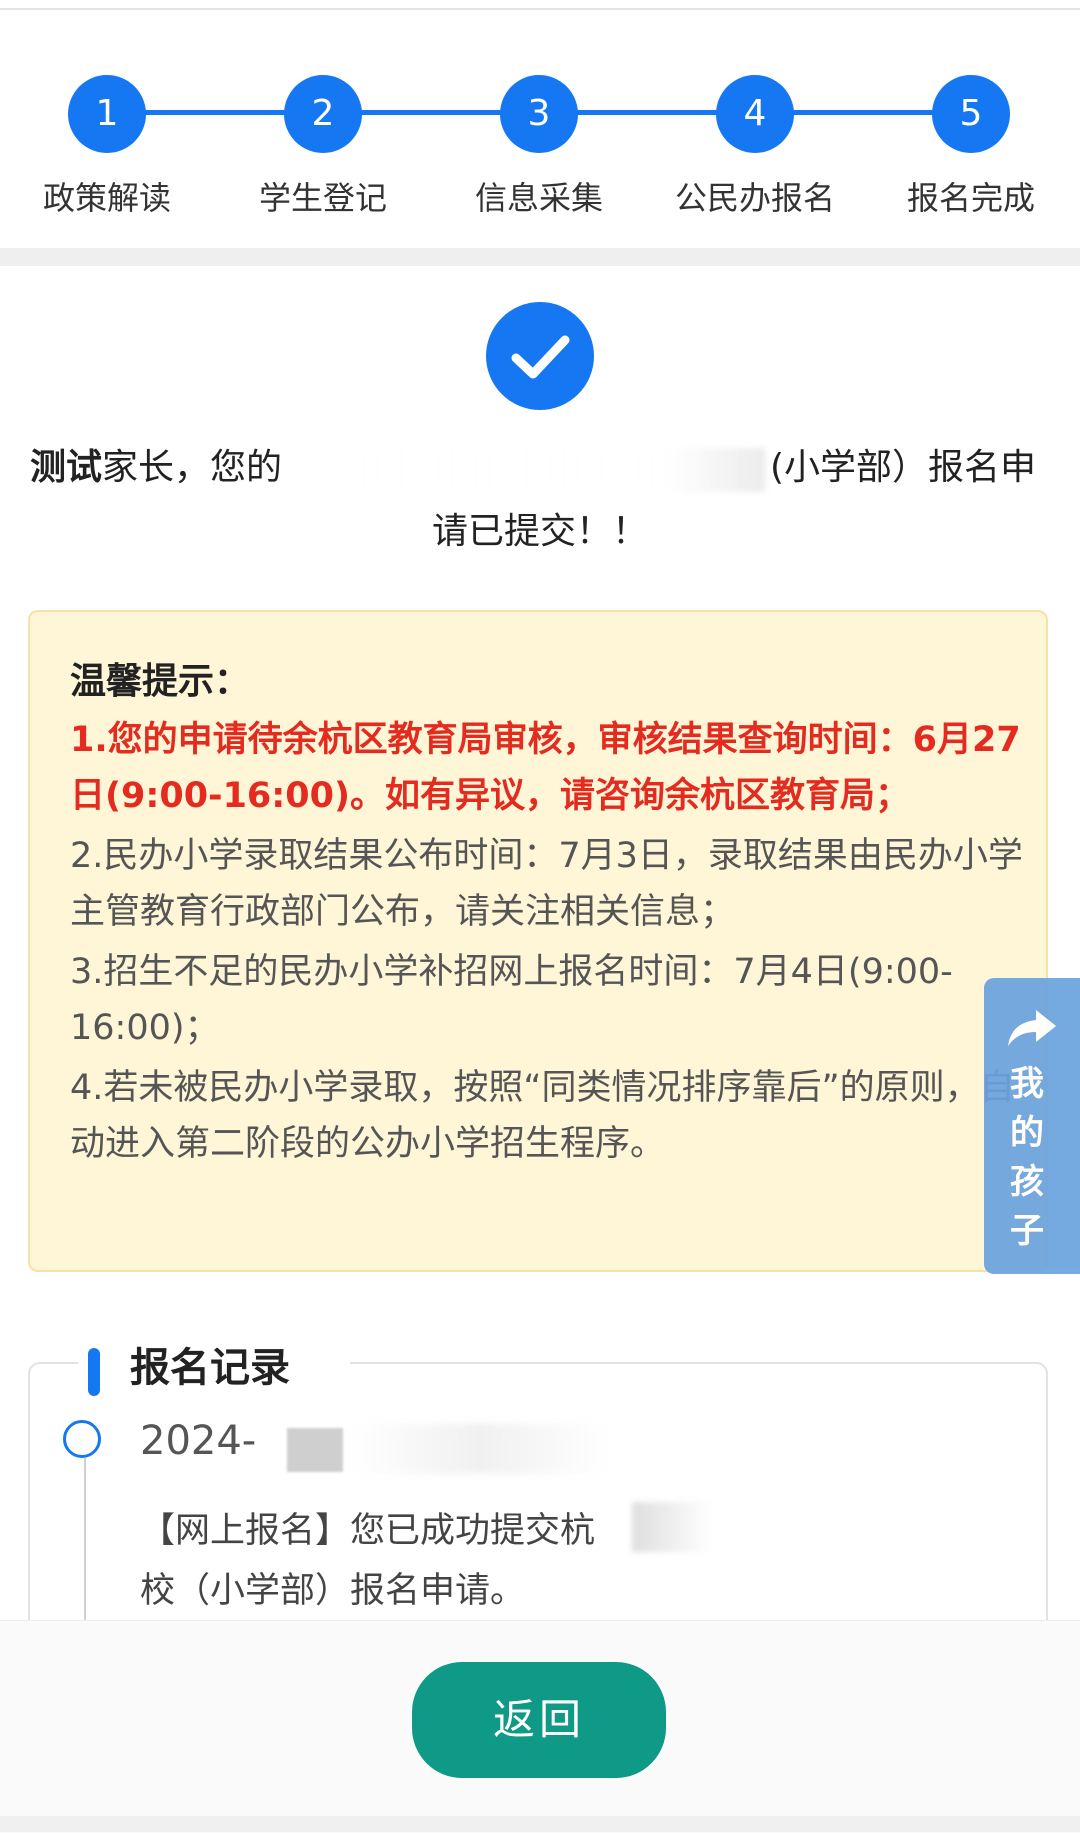 The height and width of the screenshot is (1833, 1080). I want to click on record-date: 2024-, so click(198, 1441).